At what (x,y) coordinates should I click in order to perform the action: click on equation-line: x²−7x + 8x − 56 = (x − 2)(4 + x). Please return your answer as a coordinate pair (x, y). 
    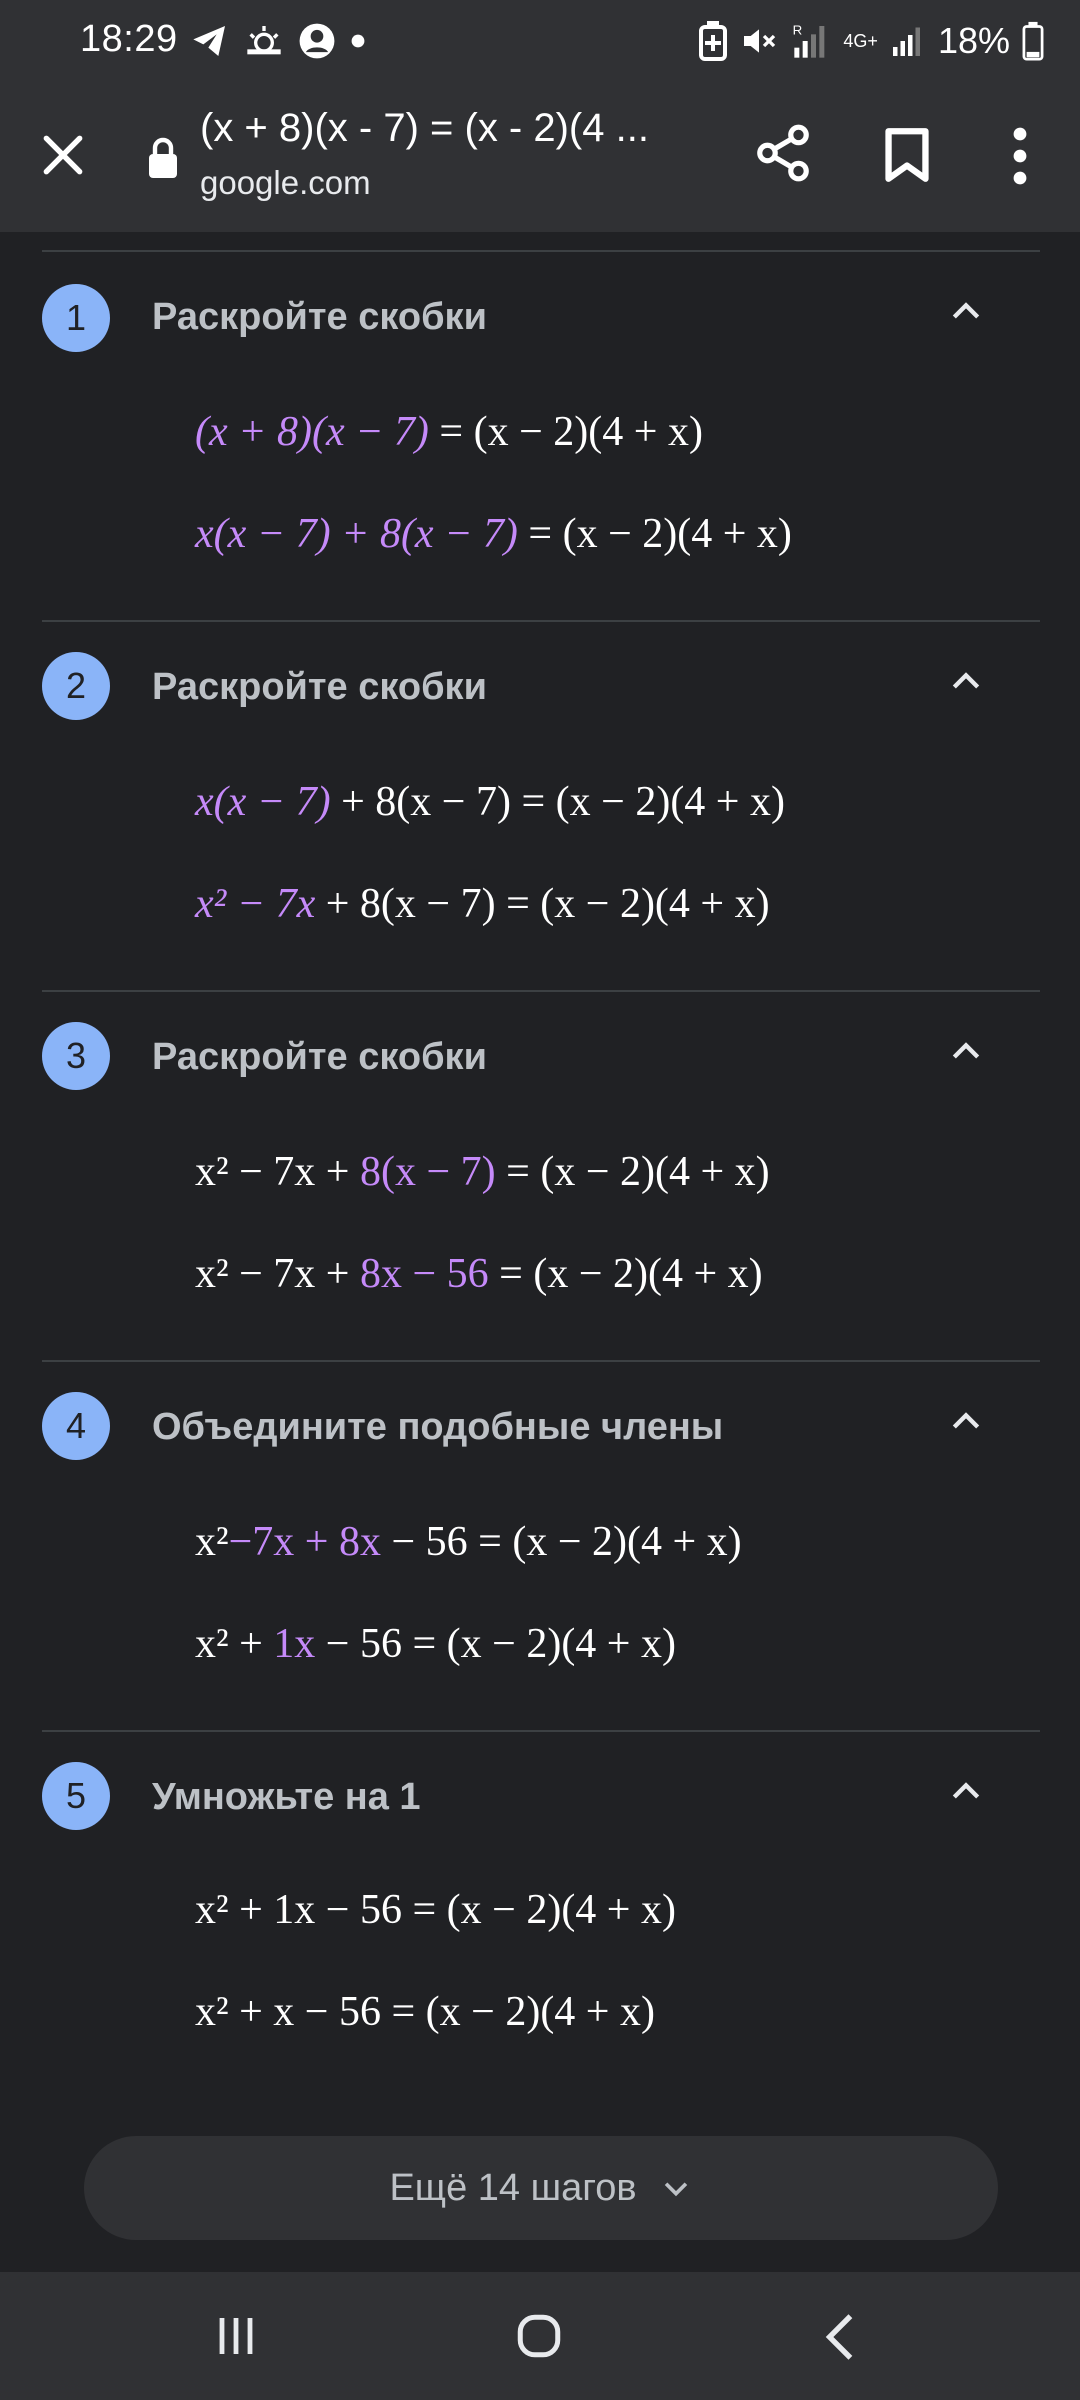
    Looking at the image, I should click on (468, 1542).